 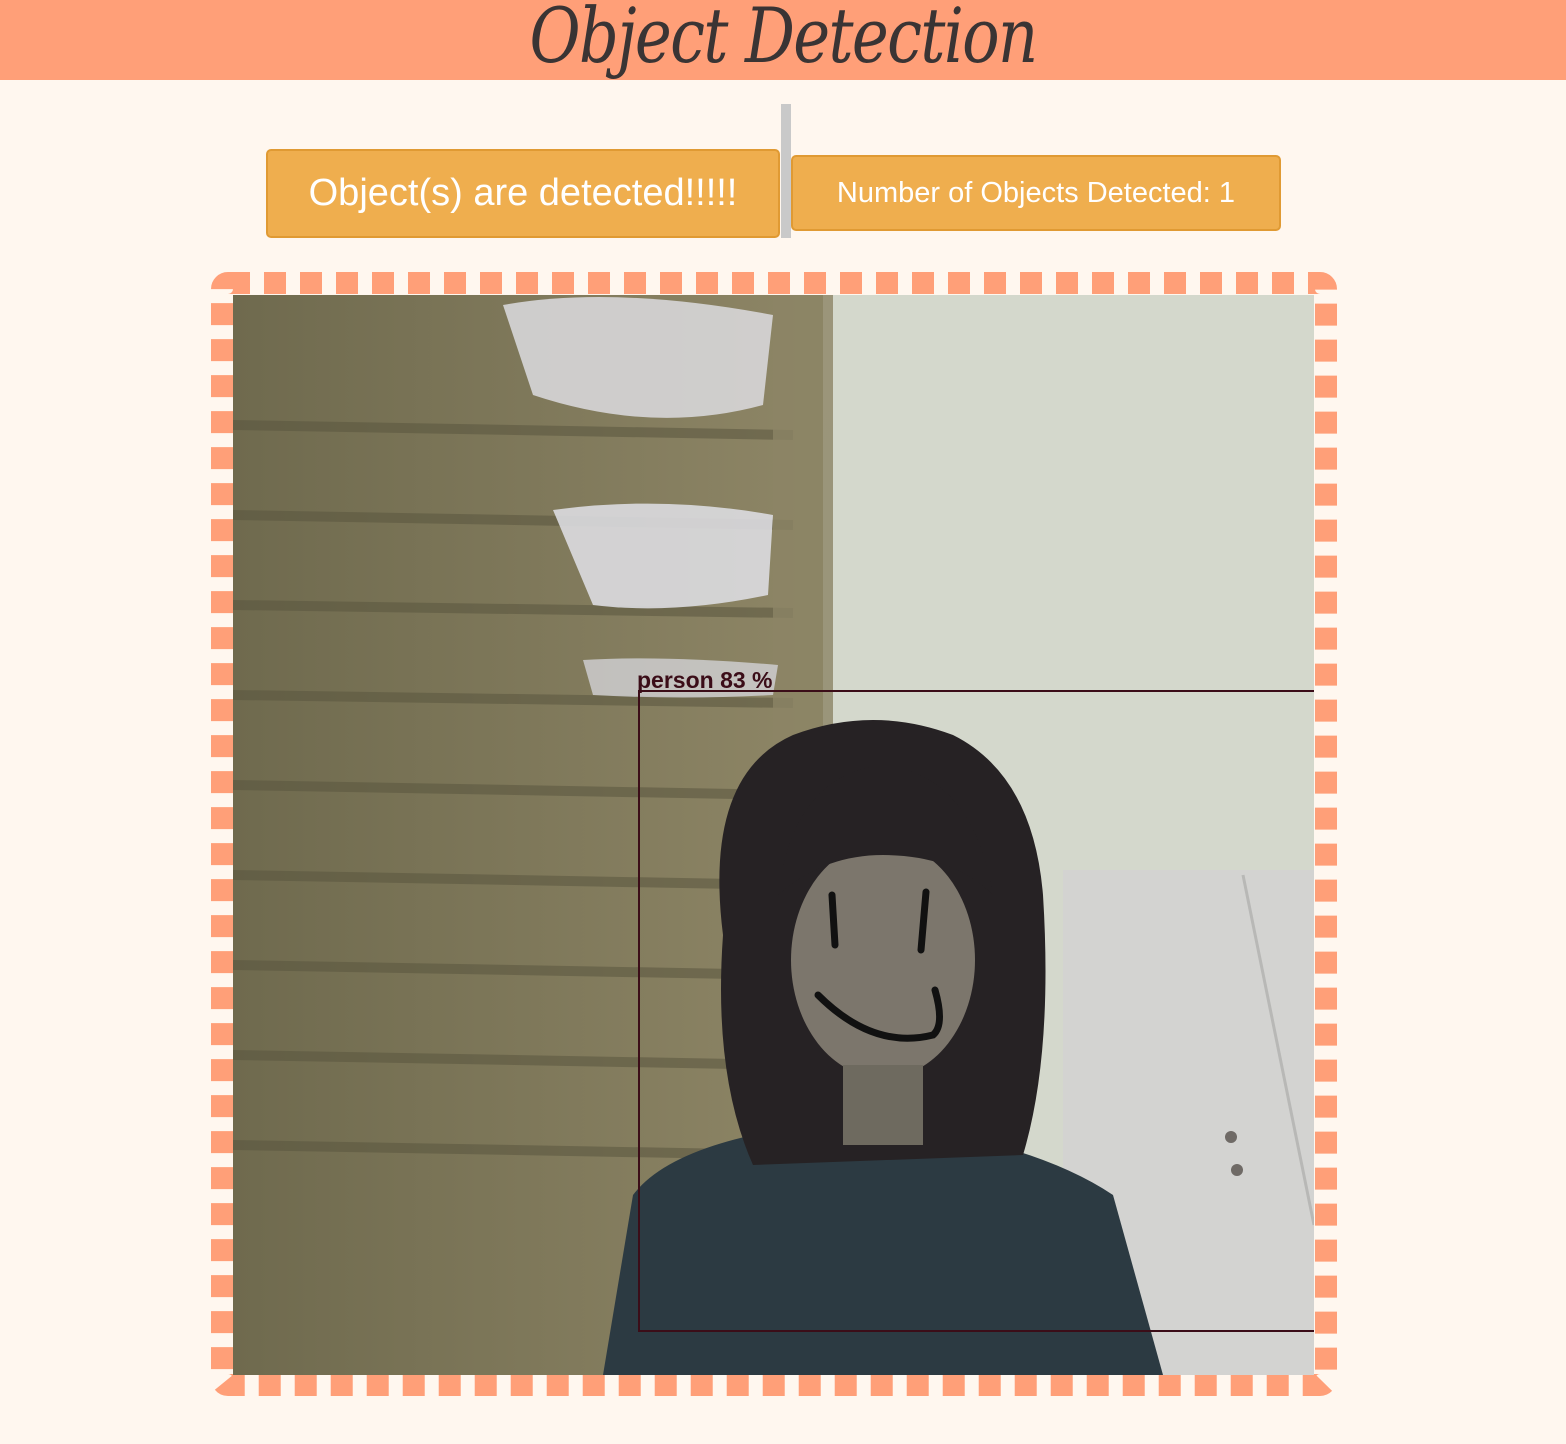 I want to click on page-title: Object Detection, so click(x=783, y=40).